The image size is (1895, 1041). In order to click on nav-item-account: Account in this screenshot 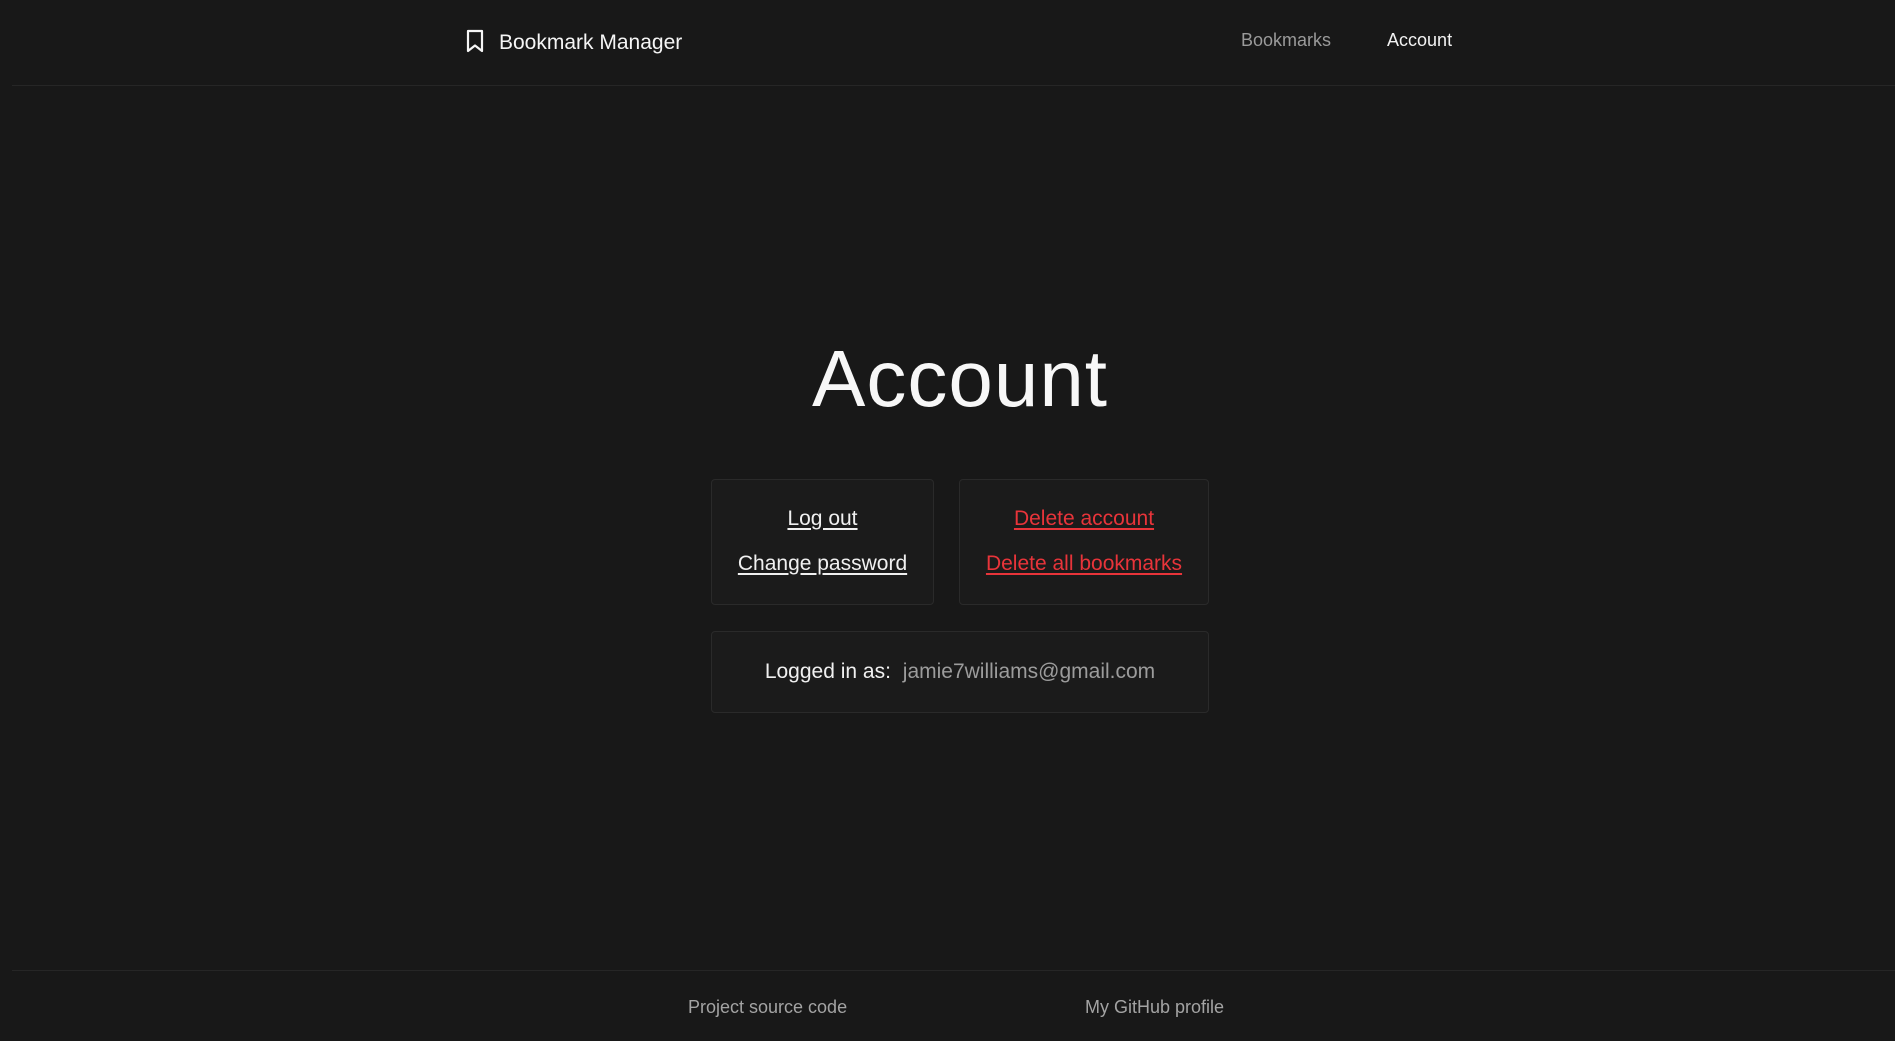, I will do `click(1419, 40)`.